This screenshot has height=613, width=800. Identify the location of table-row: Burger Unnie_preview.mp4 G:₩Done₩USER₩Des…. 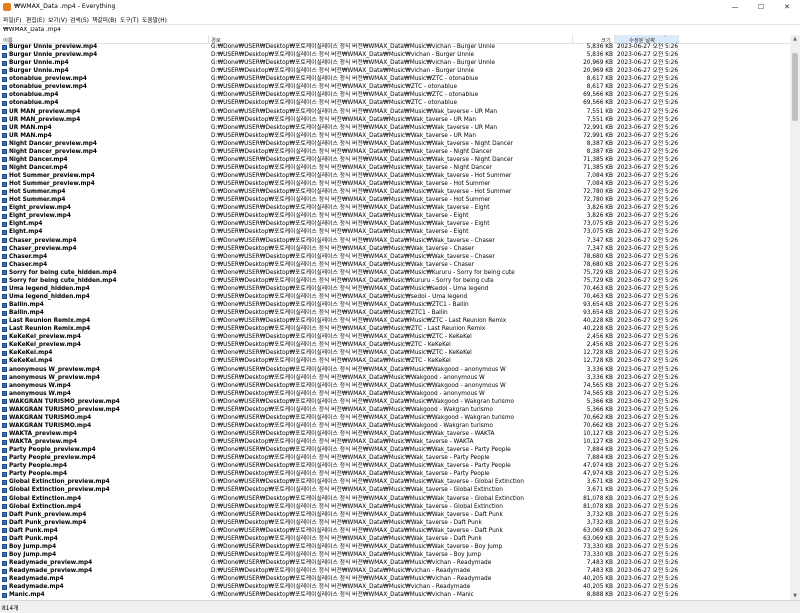
(395, 47).